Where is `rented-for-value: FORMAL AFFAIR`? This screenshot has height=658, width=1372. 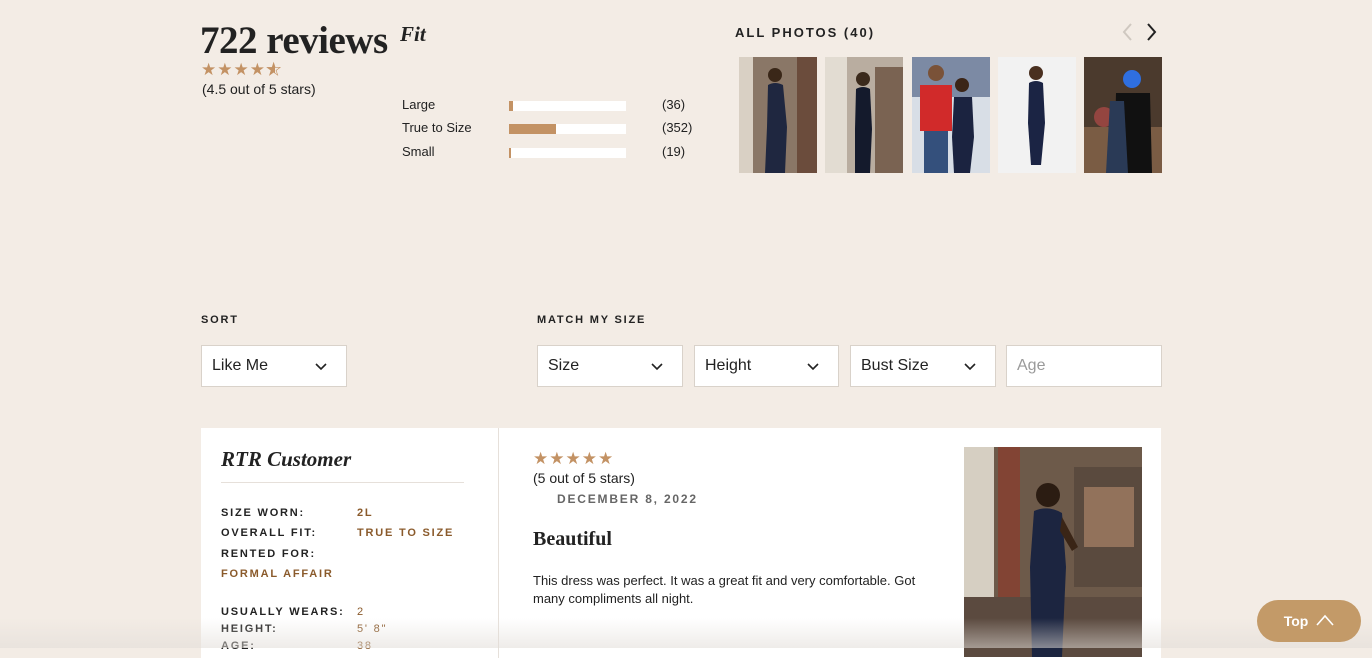 rented-for-value: FORMAL AFFAIR is located at coordinates (277, 574).